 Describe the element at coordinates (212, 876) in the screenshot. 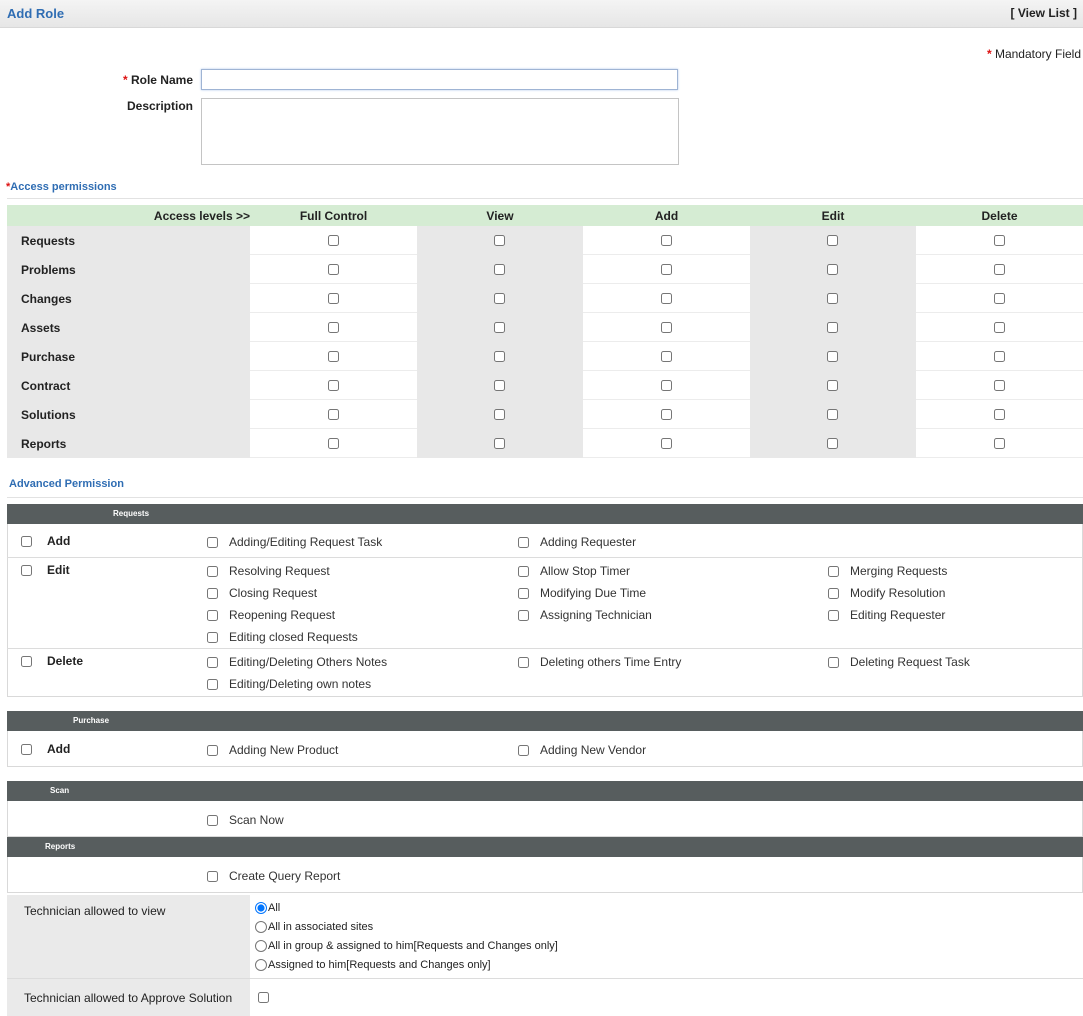

I see `create-query-report-checkbox` at that location.